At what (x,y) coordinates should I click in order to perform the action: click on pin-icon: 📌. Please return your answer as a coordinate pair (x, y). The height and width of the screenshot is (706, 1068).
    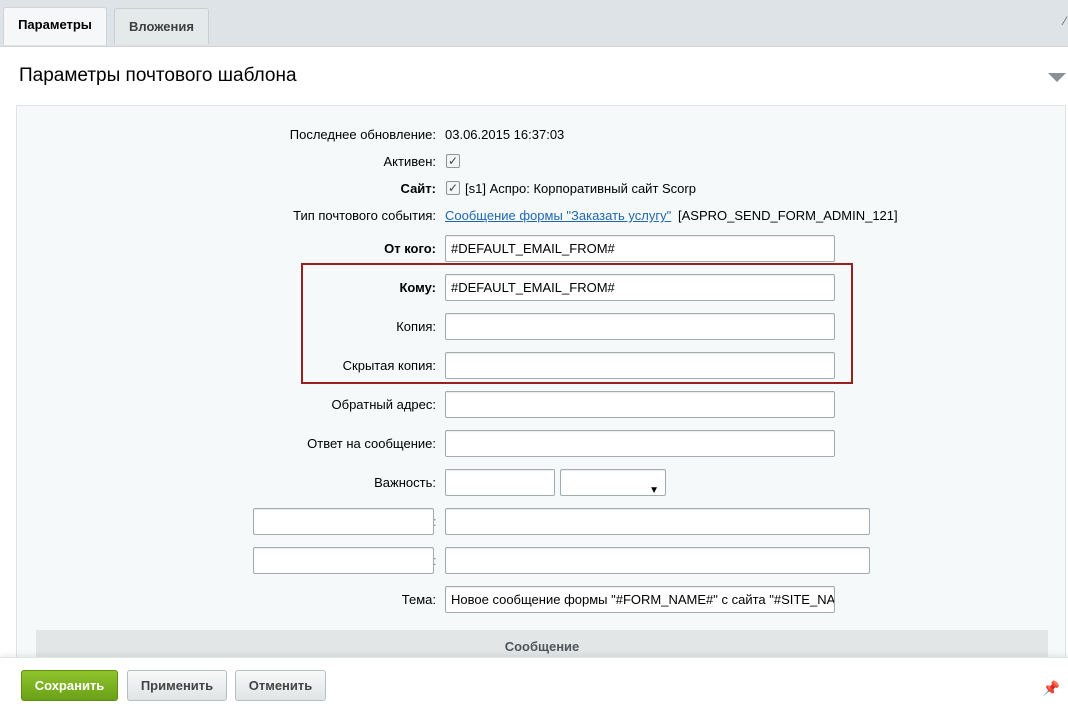
    Looking at the image, I should click on (1051, 688).